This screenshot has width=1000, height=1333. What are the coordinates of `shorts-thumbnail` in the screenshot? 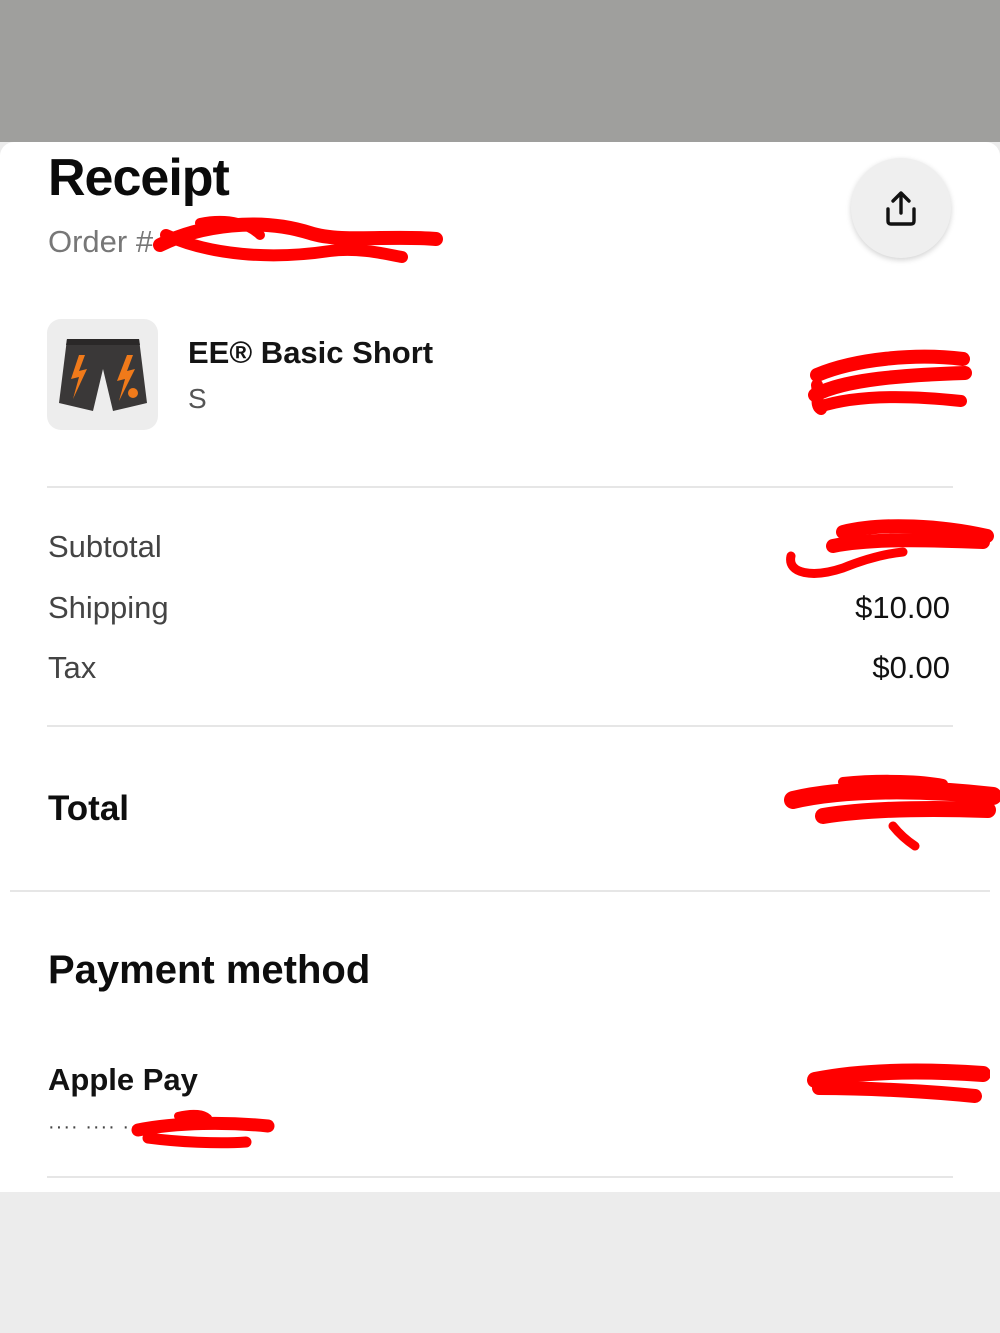 It's located at (102, 374).